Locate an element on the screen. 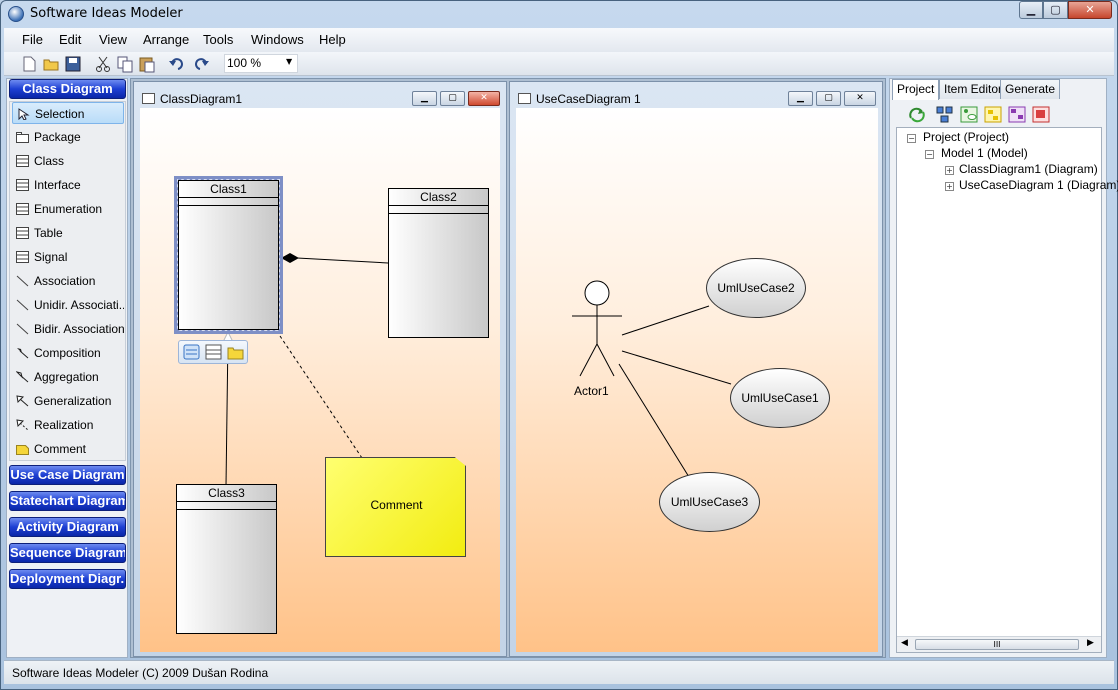  scroll-thumb: III is located at coordinates (997, 644).